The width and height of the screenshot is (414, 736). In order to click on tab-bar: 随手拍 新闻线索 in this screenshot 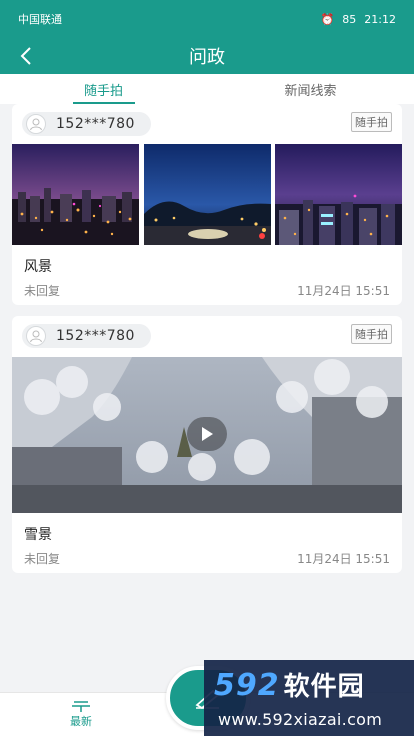, I will do `click(207, 89)`.